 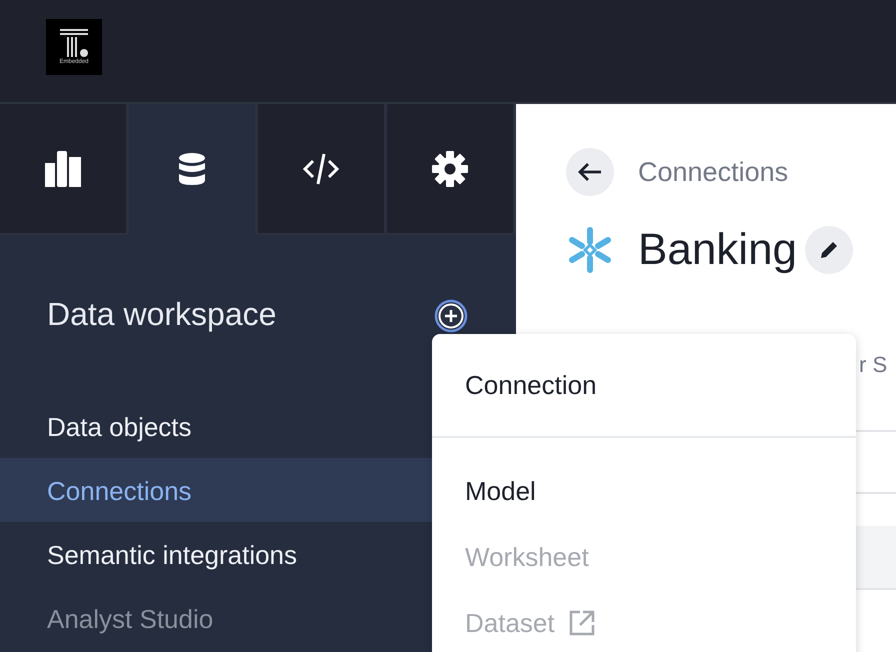 What do you see at coordinates (873, 365) in the screenshot?
I see `subtitle-text: r S` at bounding box center [873, 365].